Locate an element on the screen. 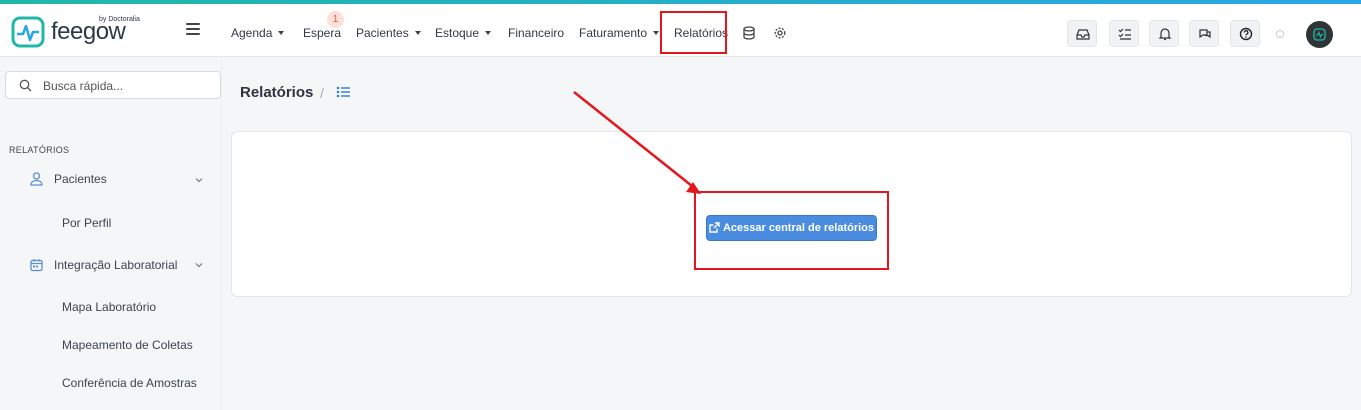  nav-agenda: Agenda is located at coordinates (258, 33).